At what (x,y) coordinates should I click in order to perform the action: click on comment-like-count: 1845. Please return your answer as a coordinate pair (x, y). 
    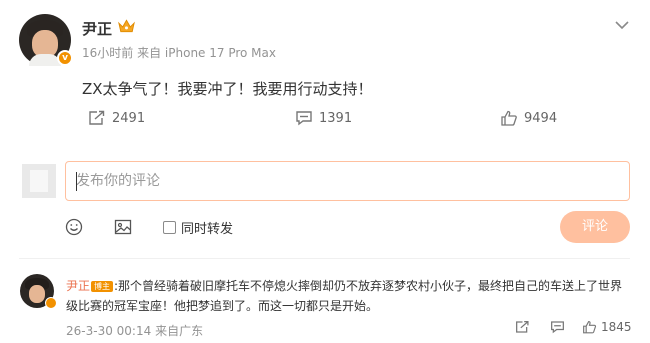
    Looking at the image, I should click on (616, 327).